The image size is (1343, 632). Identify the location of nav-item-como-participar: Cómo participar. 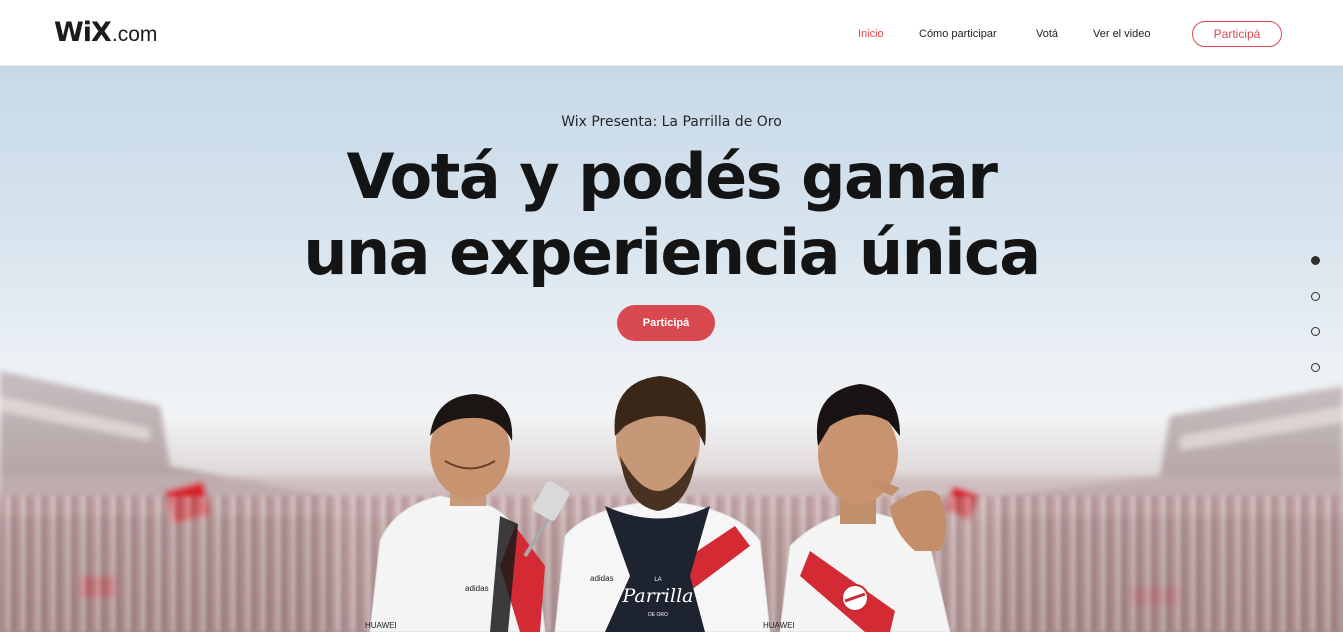
(958, 34).